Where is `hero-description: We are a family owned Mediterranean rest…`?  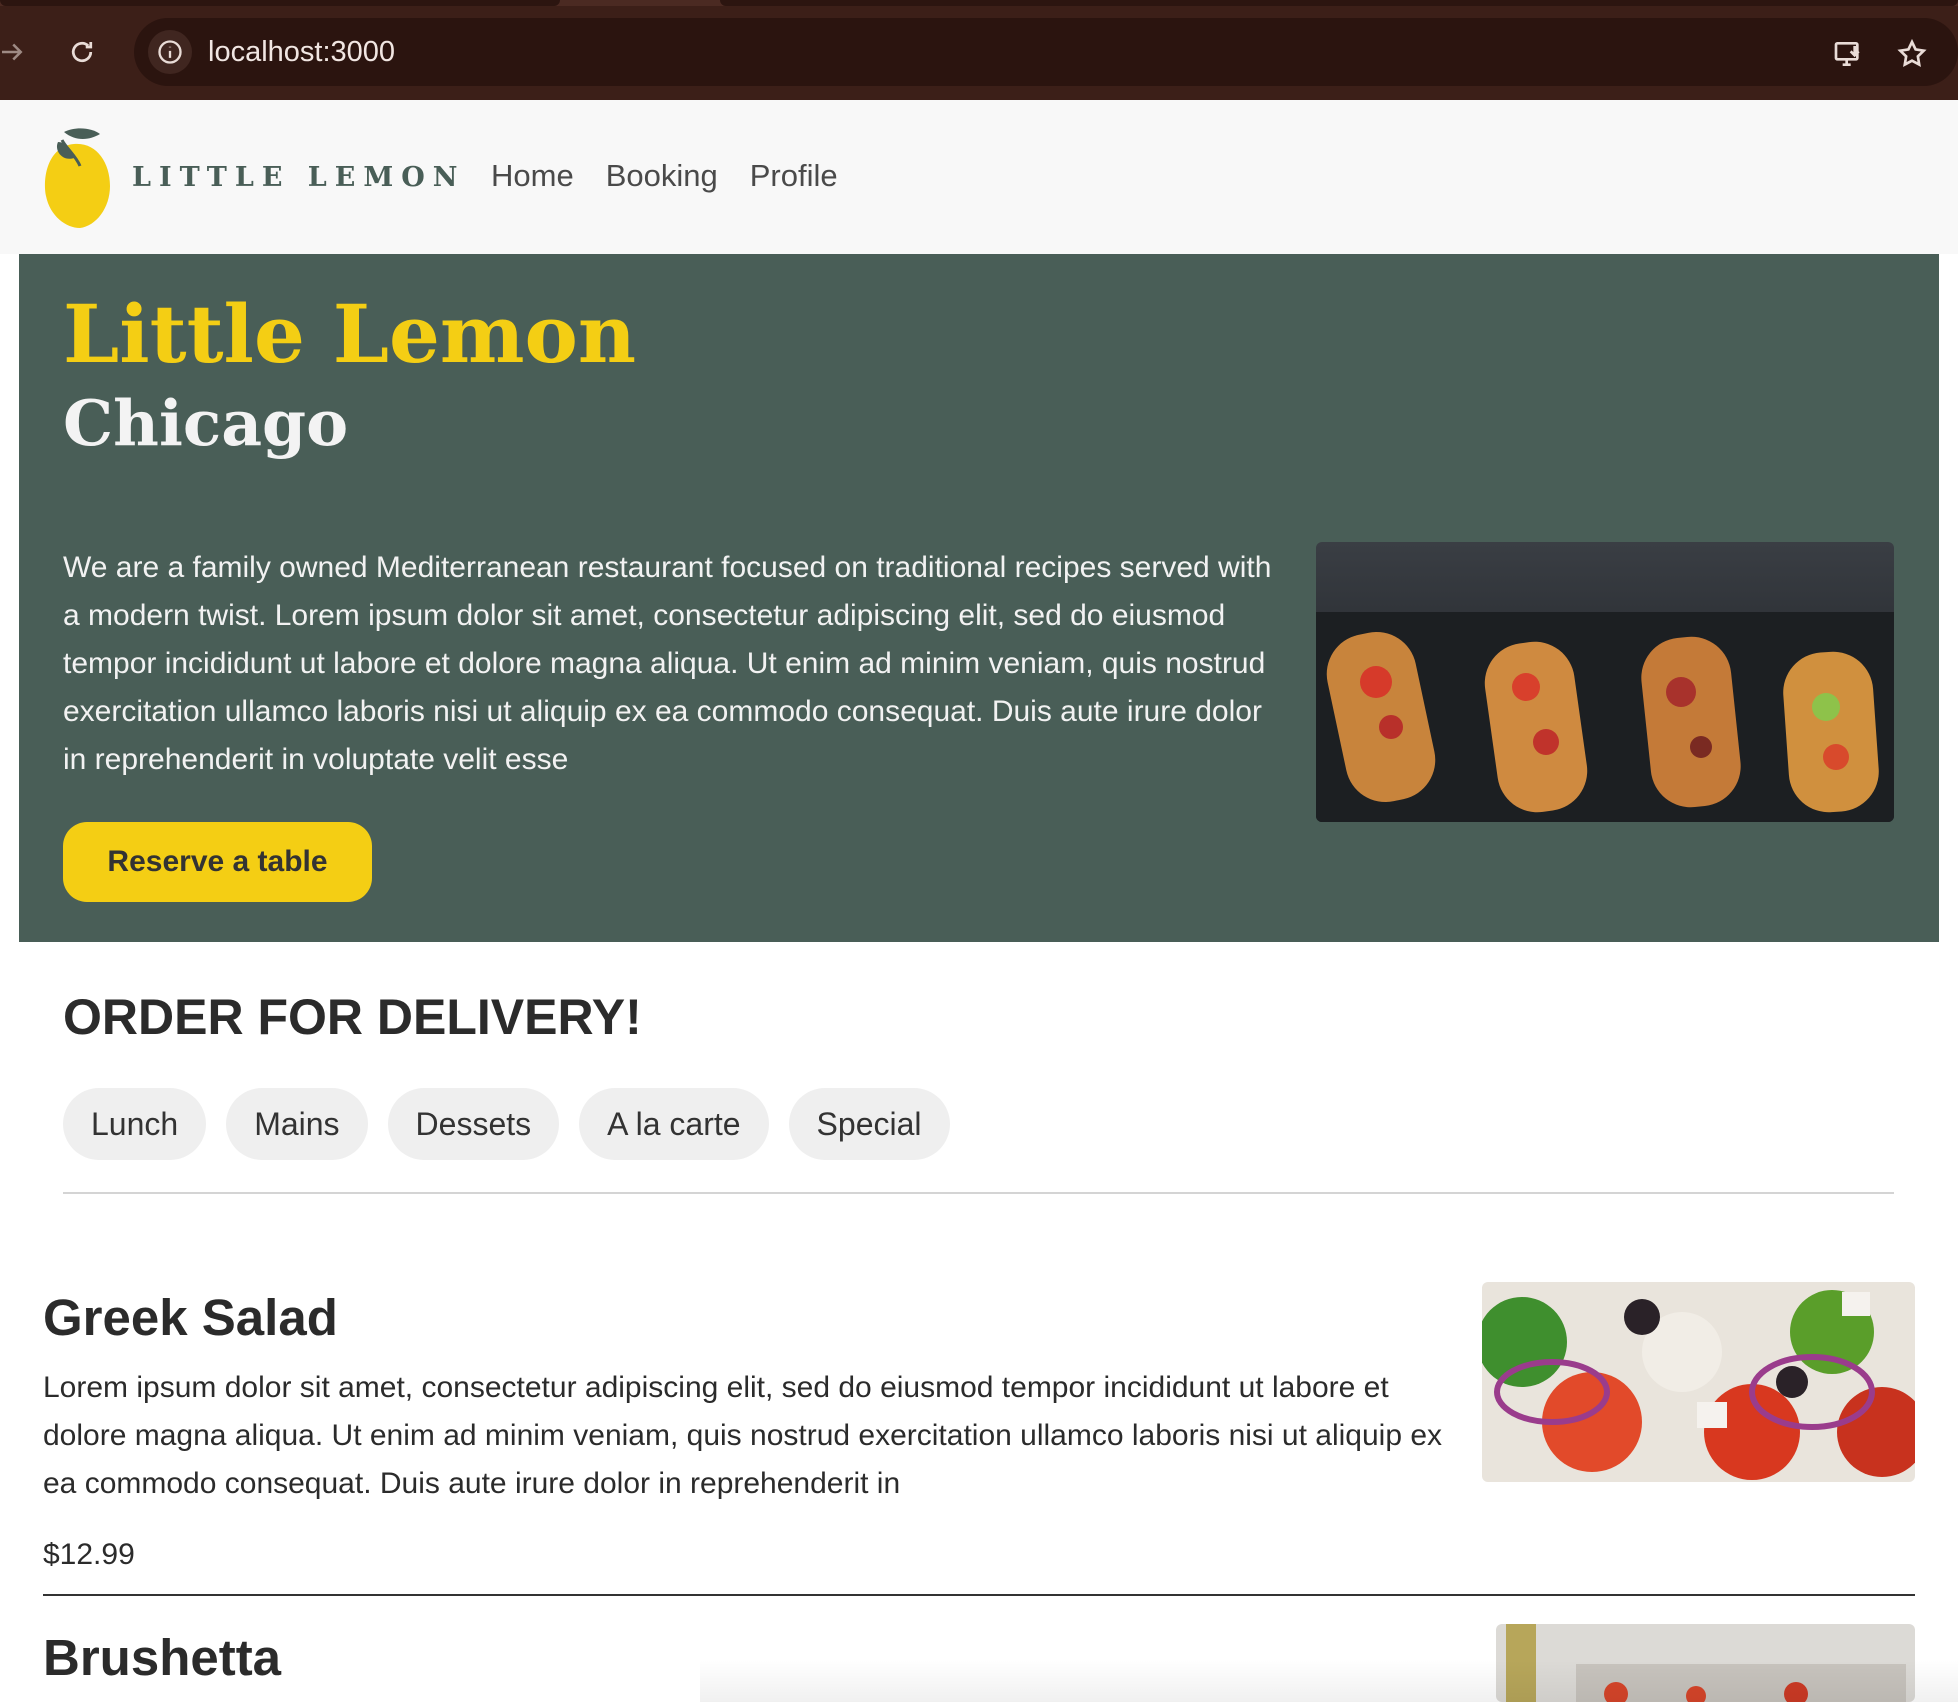
hero-description: We are a family owned Mediterranean rest… is located at coordinates (667, 663).